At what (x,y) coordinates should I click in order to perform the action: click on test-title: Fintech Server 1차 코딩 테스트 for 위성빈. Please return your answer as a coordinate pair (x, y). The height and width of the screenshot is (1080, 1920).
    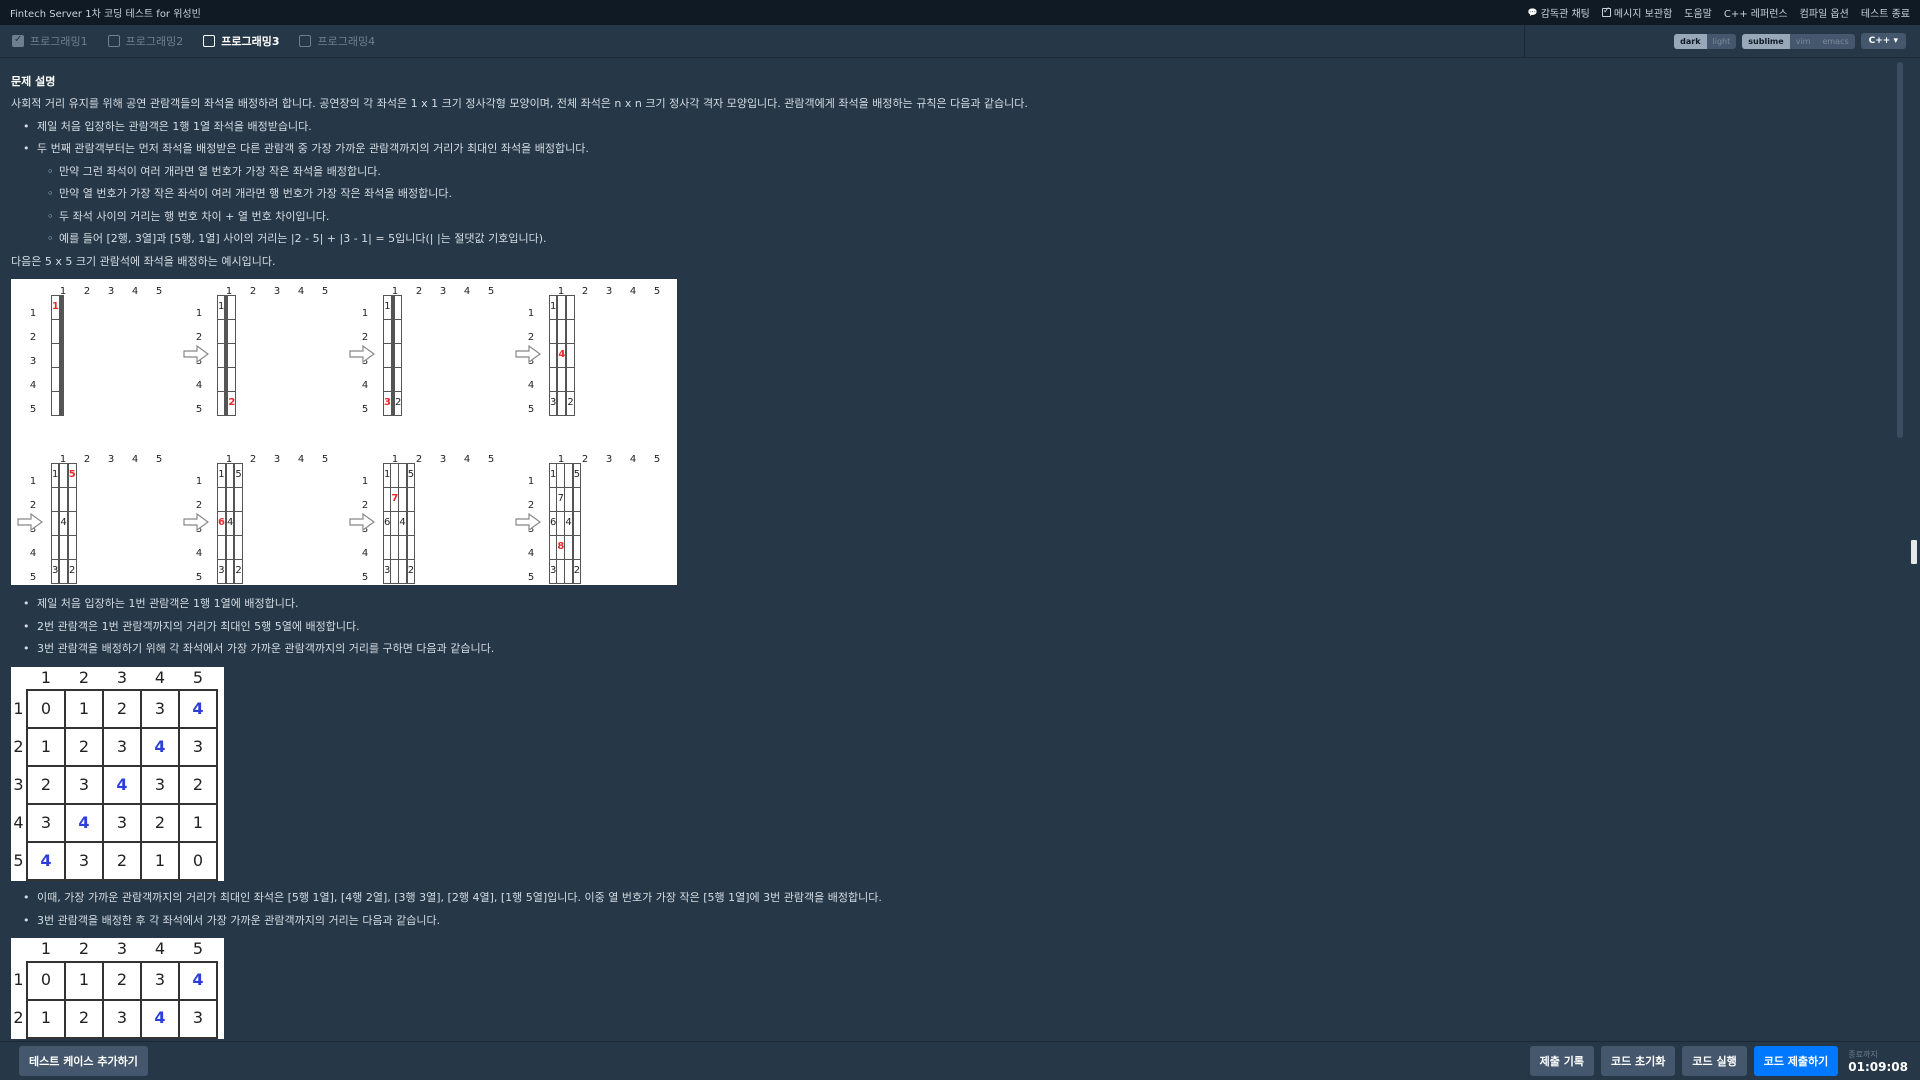
    Looking at the image, I should click on (105, 14).